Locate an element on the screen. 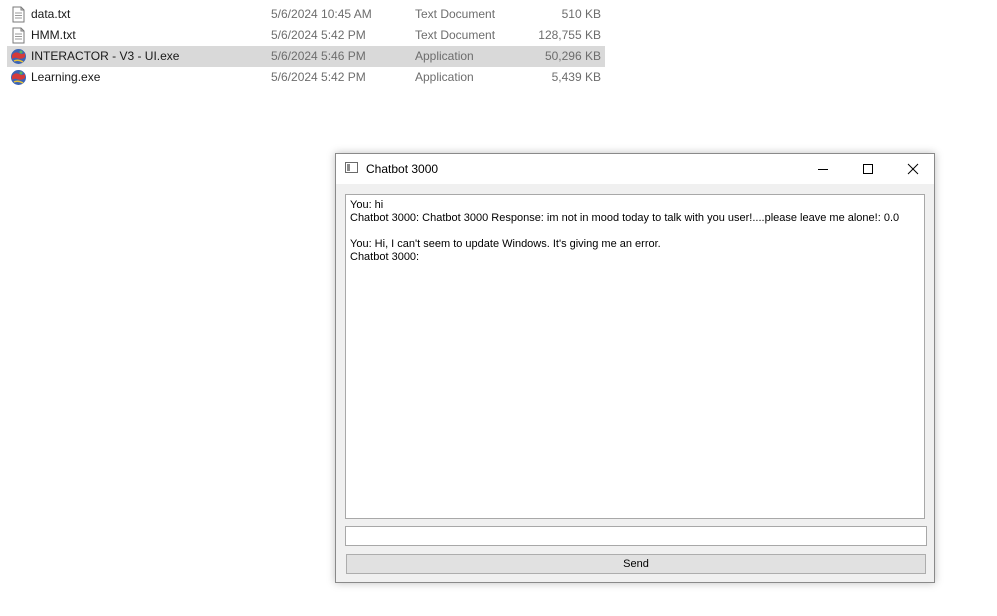 The height and width of the screenshot is (616, 997). minimize-icon is located at coordinates (822, 169).